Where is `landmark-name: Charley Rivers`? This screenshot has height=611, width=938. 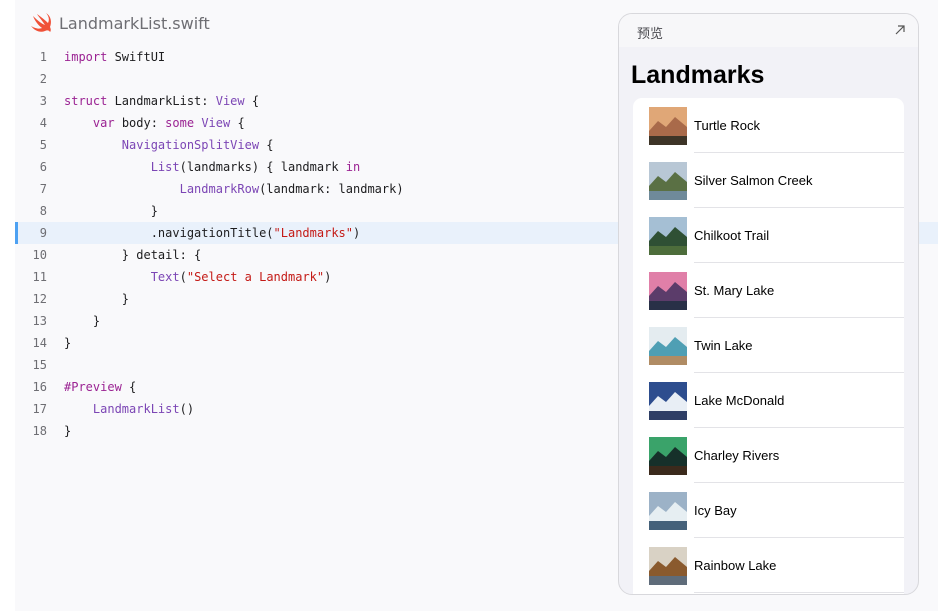
landmark-name: Charley Rivers is located at coordinates (737, 455).